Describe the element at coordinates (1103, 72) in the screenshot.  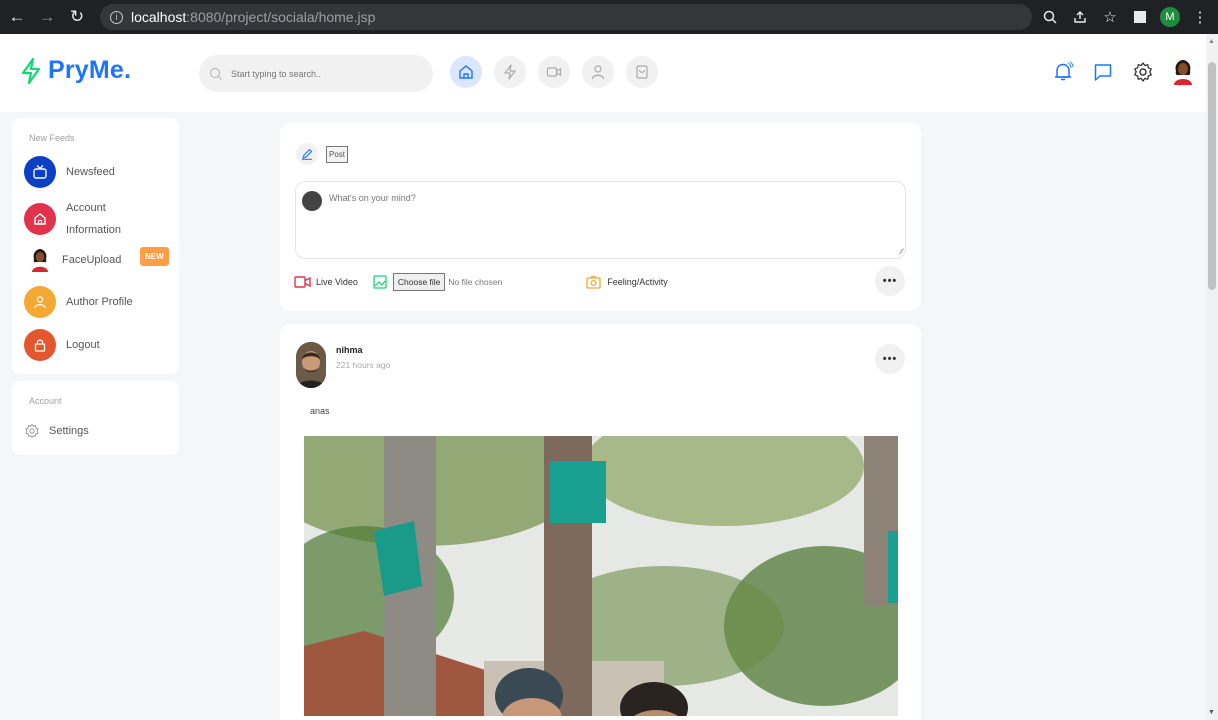
I see `message-icon` at that location.